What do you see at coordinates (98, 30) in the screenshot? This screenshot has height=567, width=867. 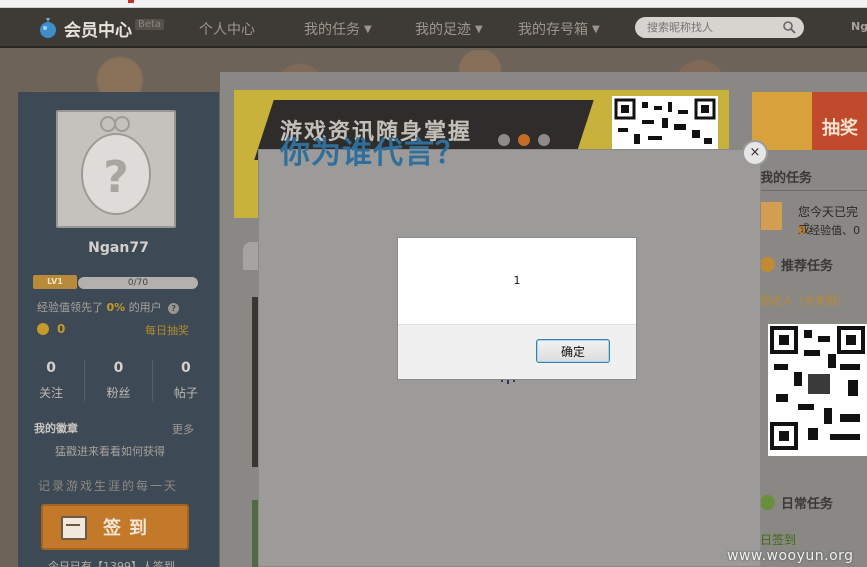 I see `logo-text: 会员中心` at bounding box center [98, 30].